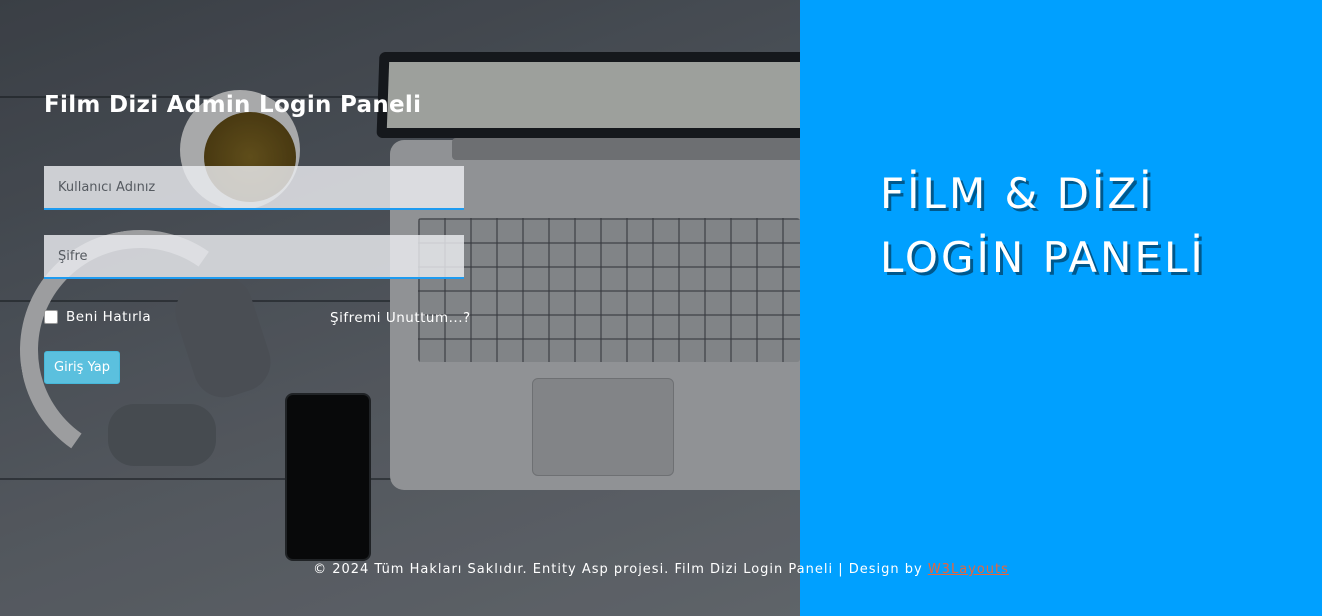 The image size is (1322, 616). What do you see at coordinates (1090, 226) in the screenshot?
I see `brand-title: FİLM & DİZİ LOGİN PANELİ` at bounding box center [1090, 226].